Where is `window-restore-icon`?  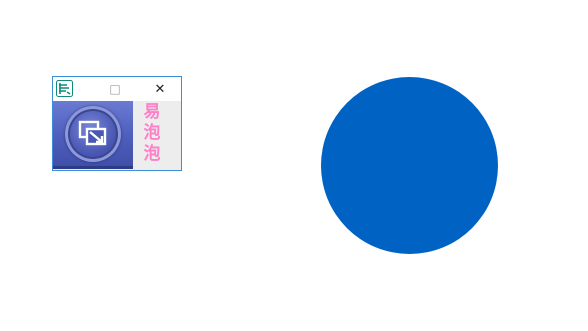
window-restore-icon is located at coordinates (92, 133).